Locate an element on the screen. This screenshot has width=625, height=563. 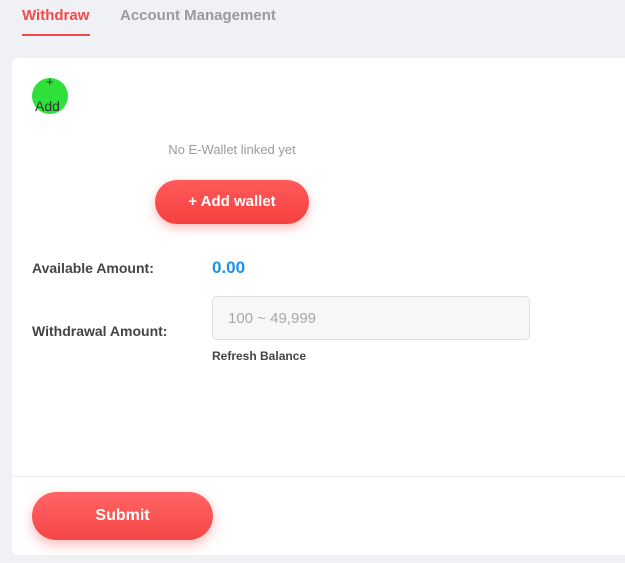
plus-icon: + is located at coordinates (50, 81).